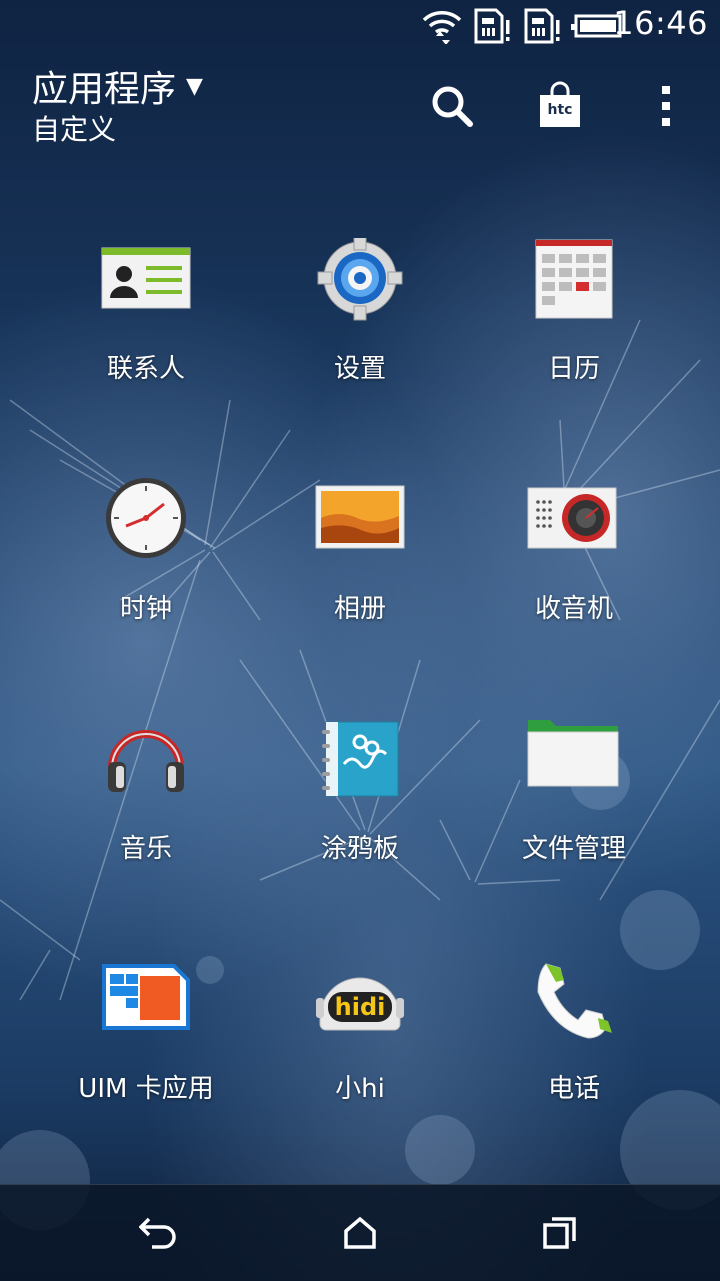 The image size is (720, 1281). I want to click on phone-handset-icon, so click(574, 1001).